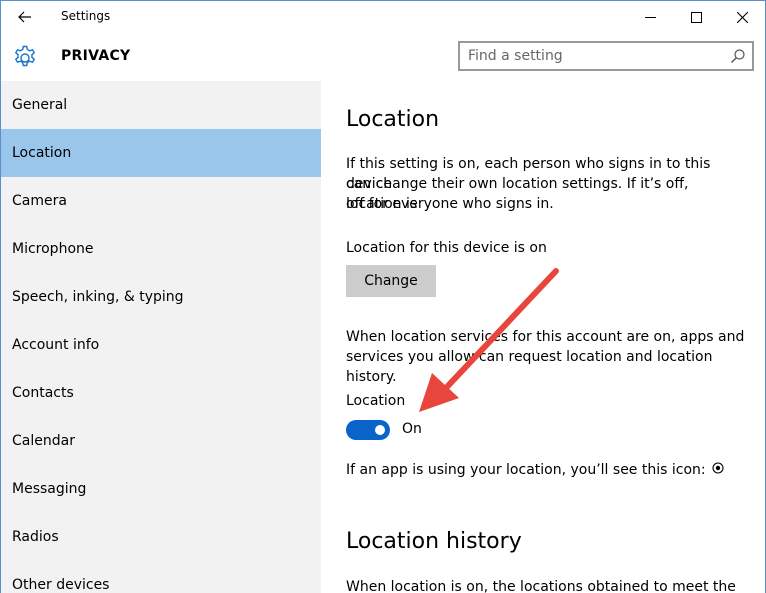 The image size is (766, 593). What do you see at coordinates (161, 393) in the screenshot?
I see `sidebar-item-contacts: Contacts` at bounding box center [161, 393].